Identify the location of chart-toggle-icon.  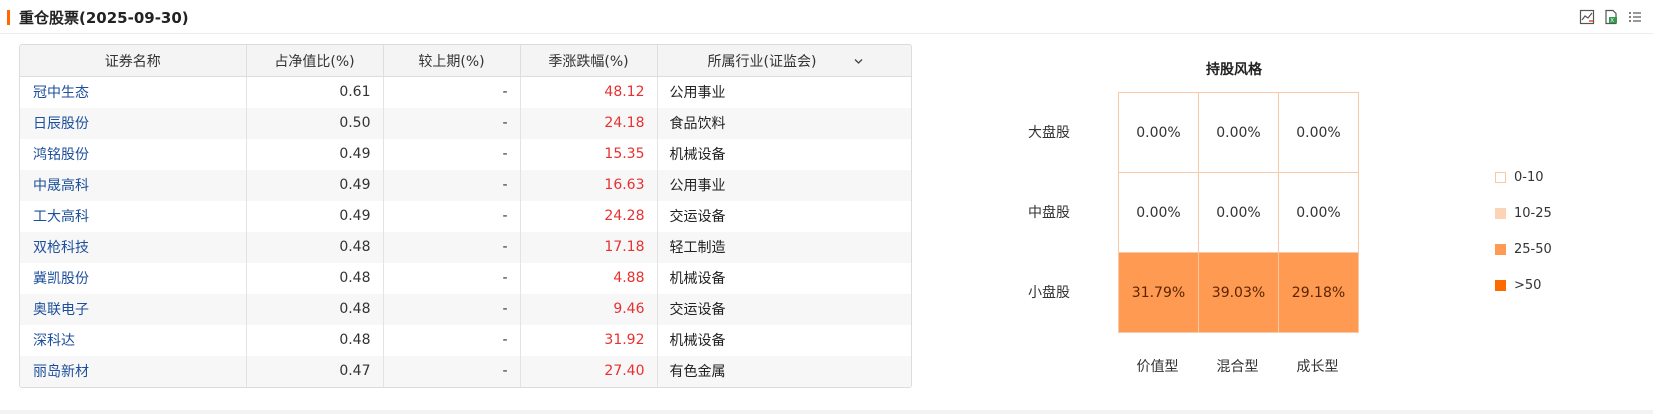
(1587, 17).